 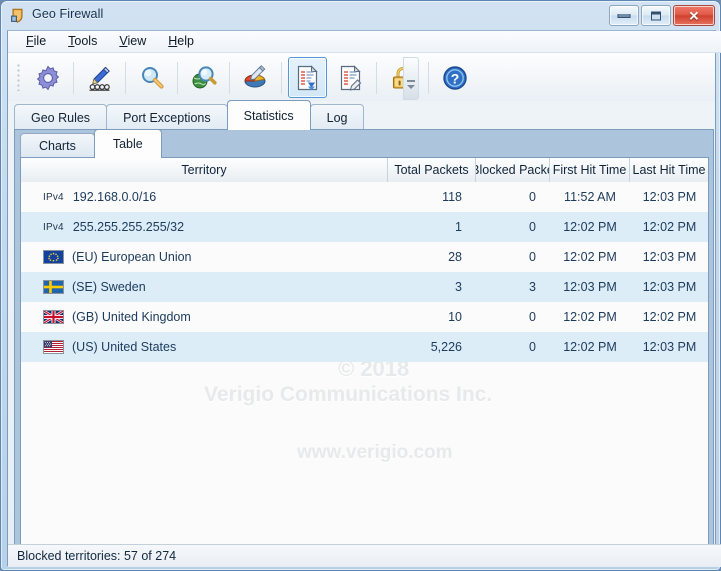 I want to click on tab-geo-rules-label: Geo Rules, so click(x=61, y=117).